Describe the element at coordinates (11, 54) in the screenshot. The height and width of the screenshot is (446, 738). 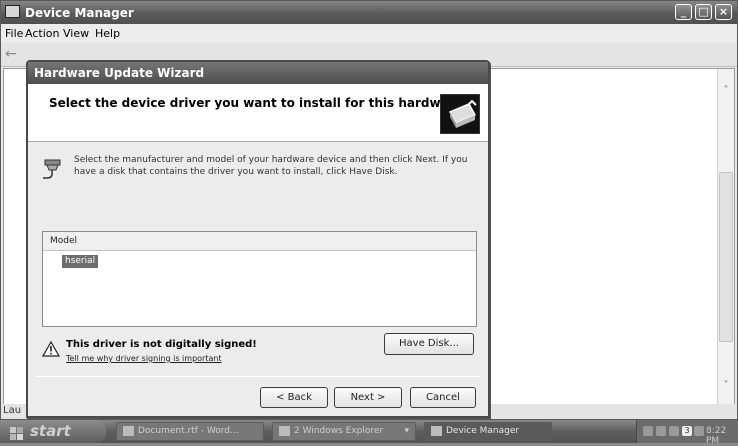
I see `back-arrow-icon: ←` at that location.